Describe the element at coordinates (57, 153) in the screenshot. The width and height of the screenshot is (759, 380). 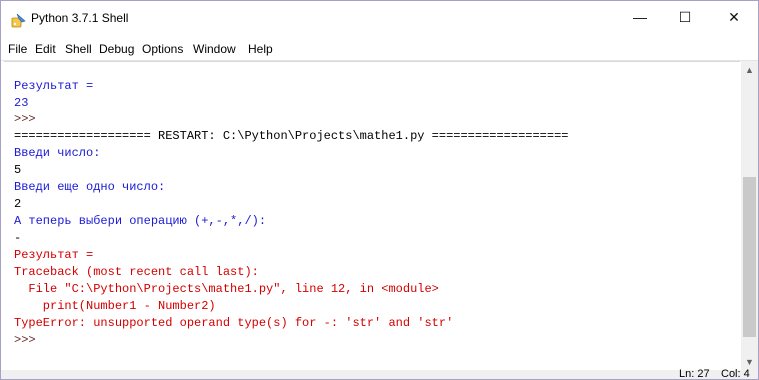
I see `shell-line: Введи число:` at that location.